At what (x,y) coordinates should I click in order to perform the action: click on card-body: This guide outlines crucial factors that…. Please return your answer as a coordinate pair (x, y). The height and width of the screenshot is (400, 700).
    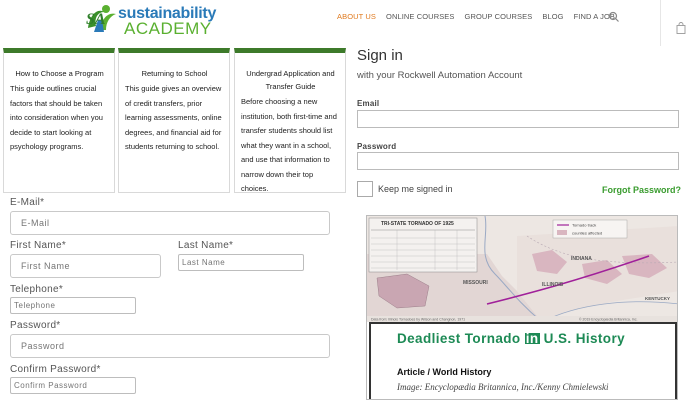
    Looking at the image, I should click on (56, 117).